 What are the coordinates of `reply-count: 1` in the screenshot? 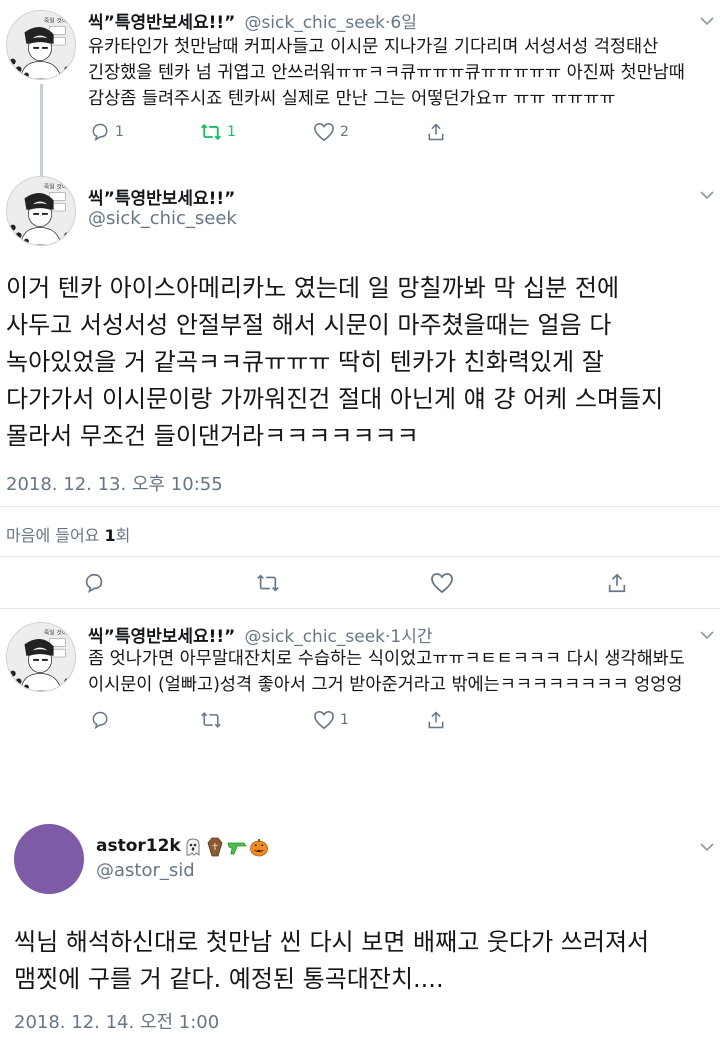 It's located at (119, 132).